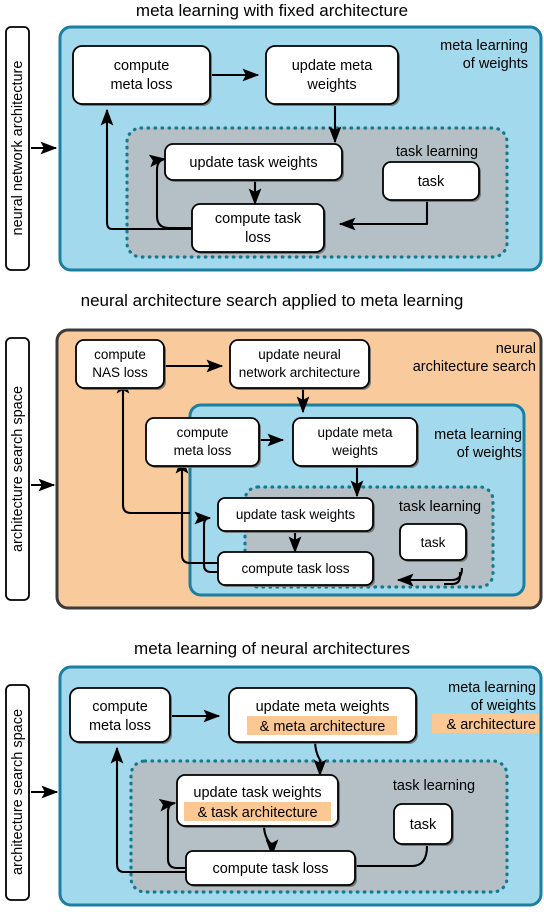 Image resolution: width=544 pixels, height=912 pixels. Describe the element at coordinates (18, 792) in the screenshot. I see `panel-3-input-label: architecture search space` at that location.